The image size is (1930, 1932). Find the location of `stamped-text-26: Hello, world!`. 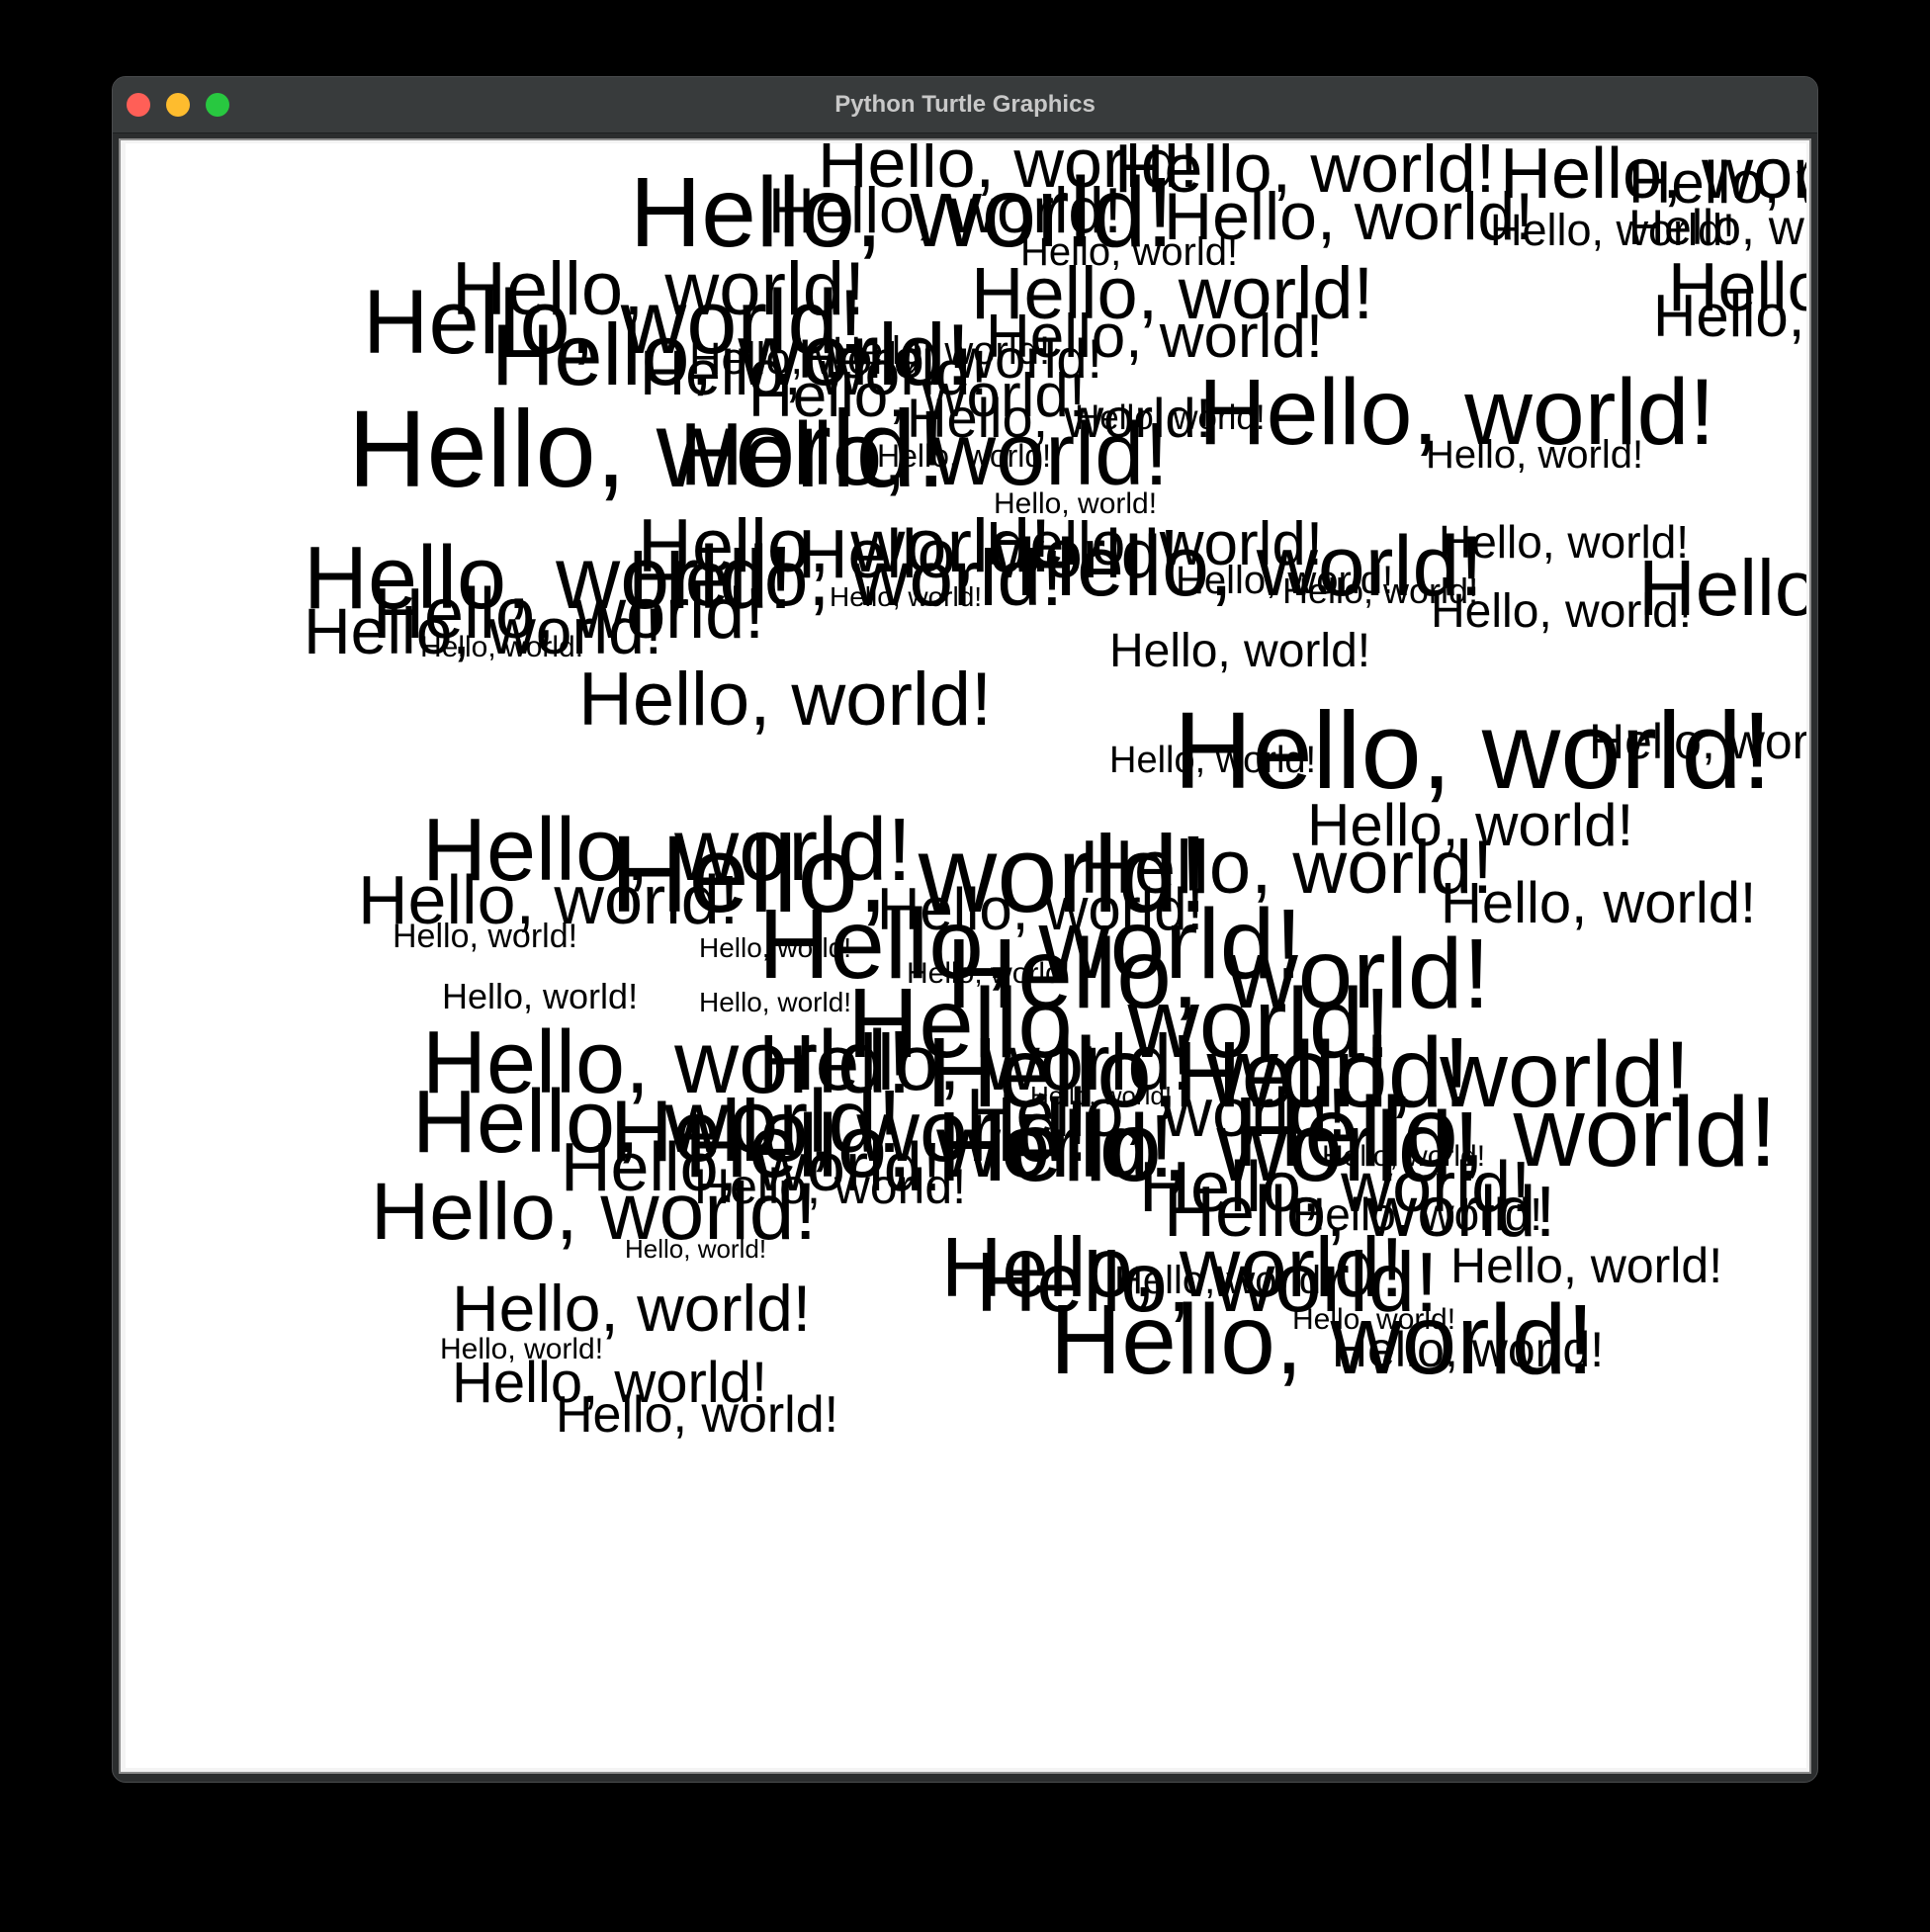

stamped-text-26: Hello, world! is located at coordinates (1535, 455).